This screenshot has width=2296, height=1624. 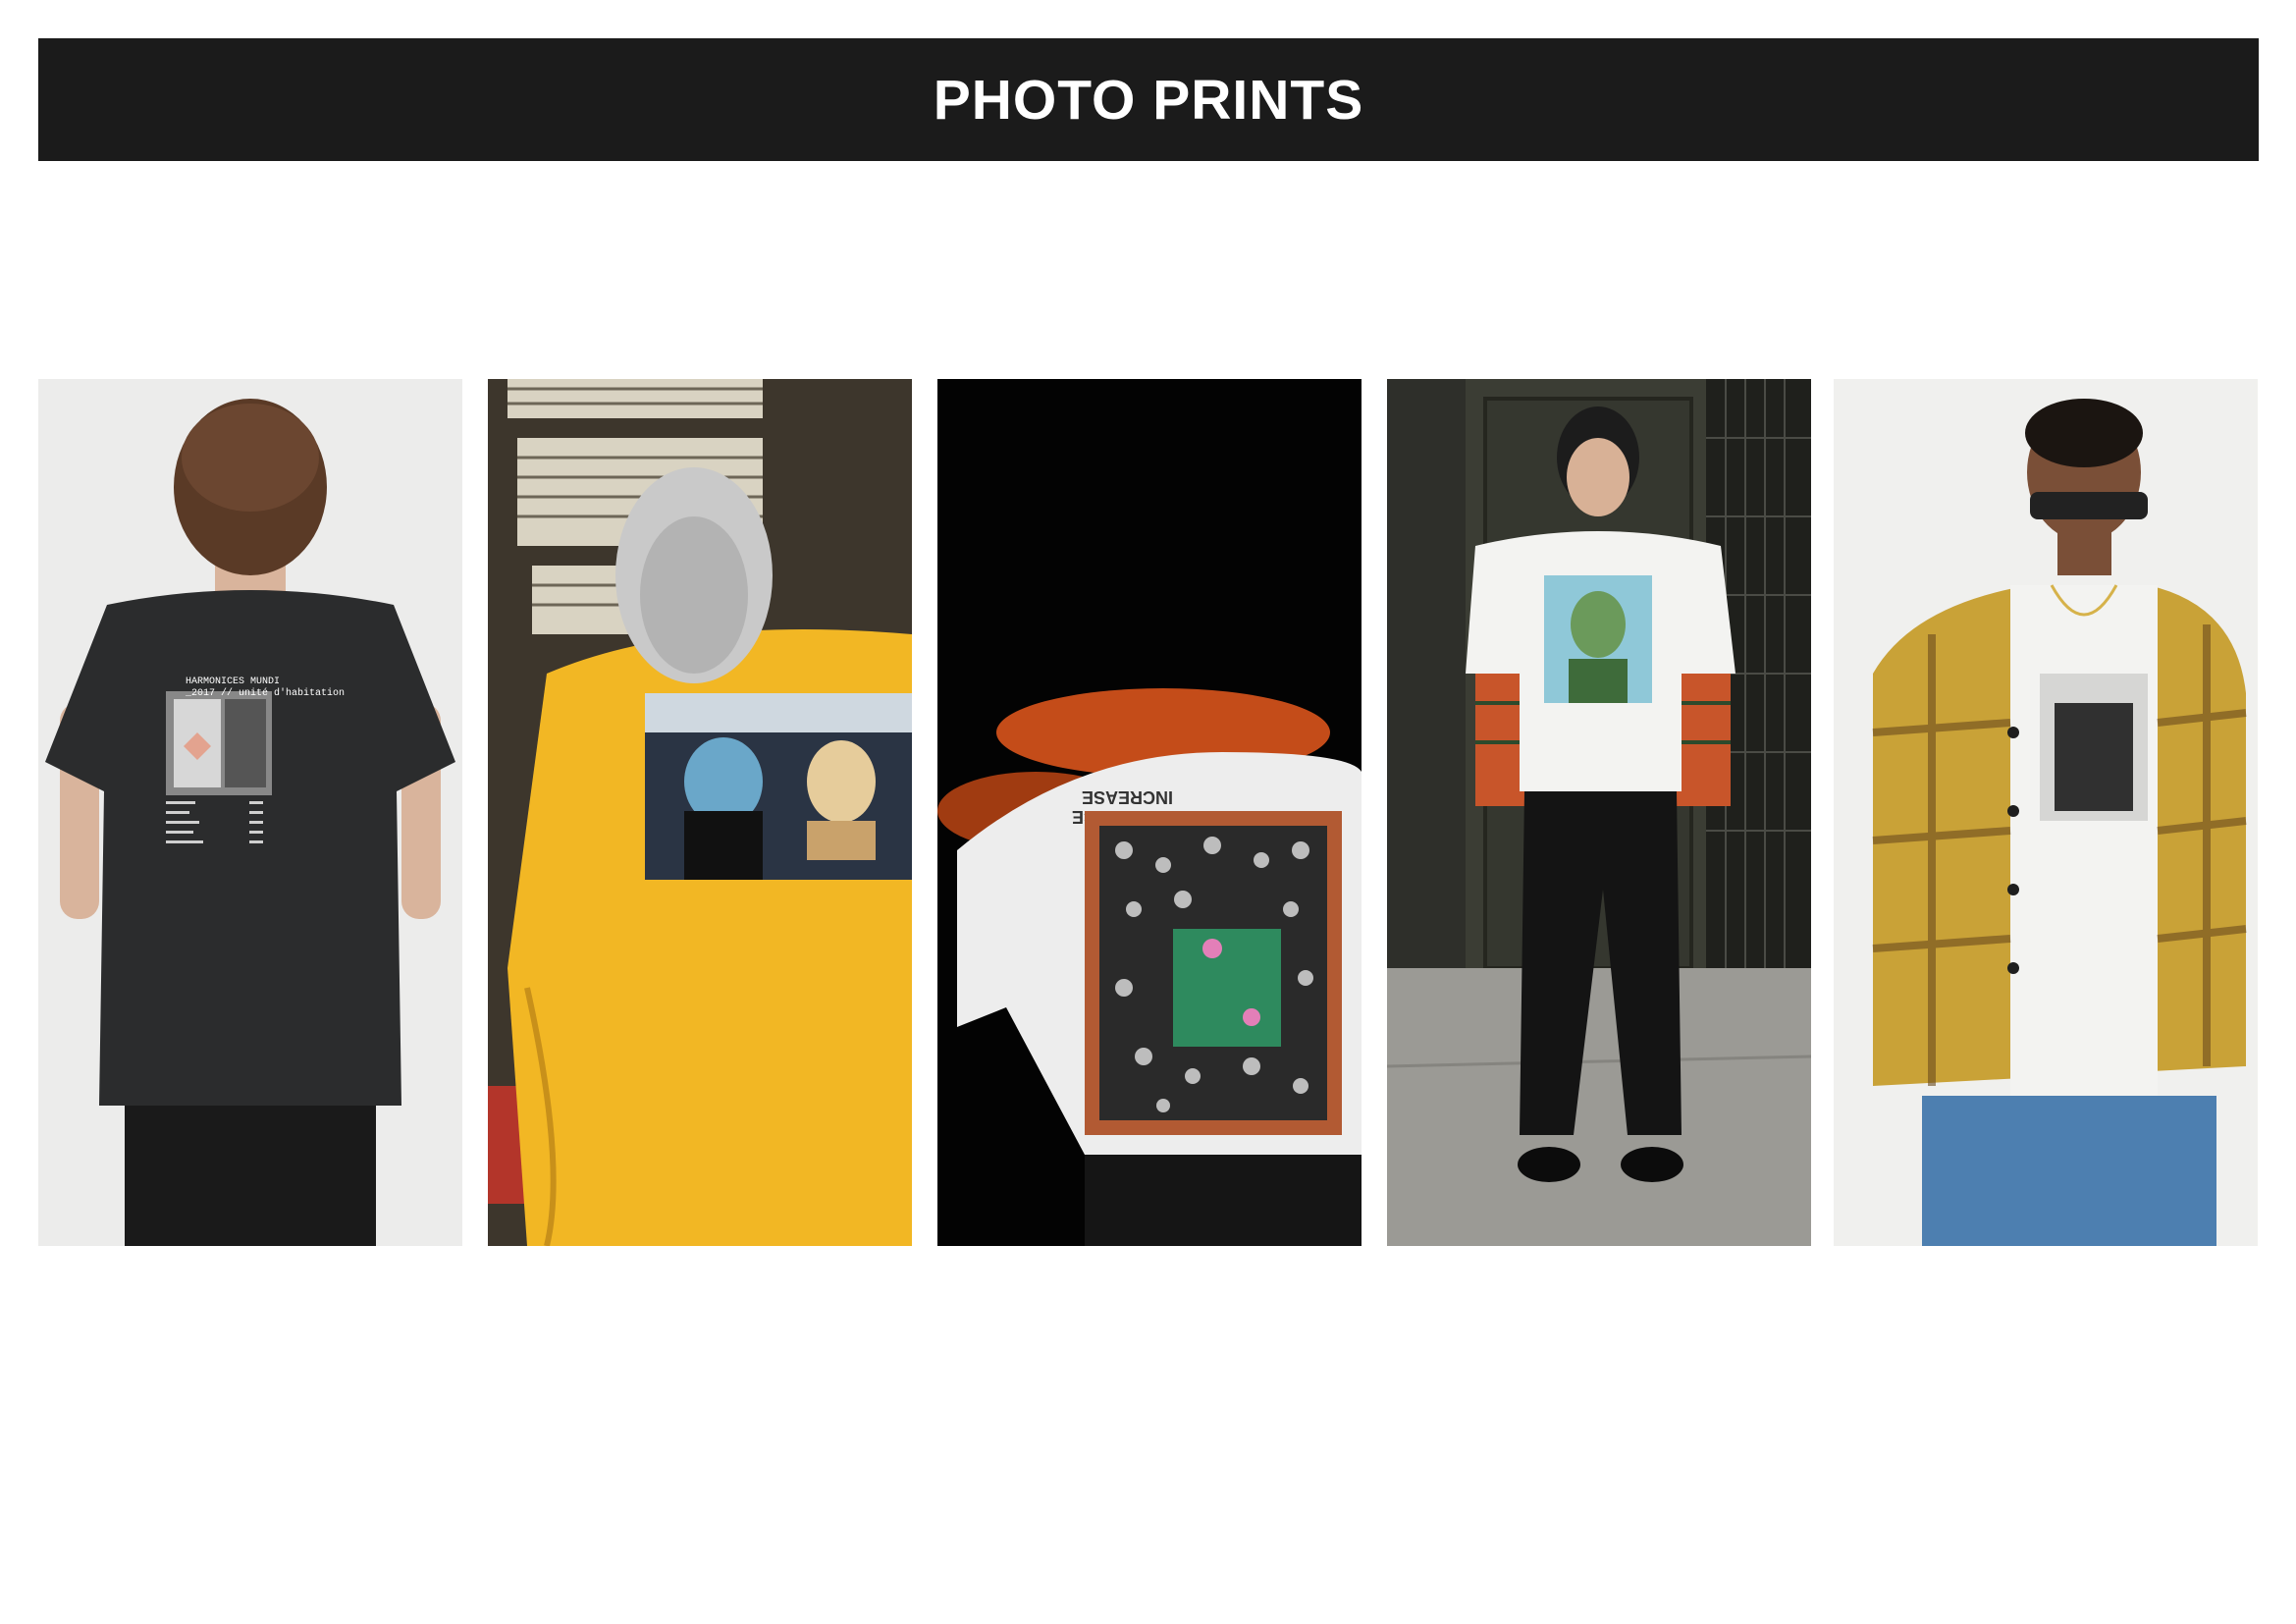 I want to click on yellow-jacket-illustration, so click(x=700, y=812).